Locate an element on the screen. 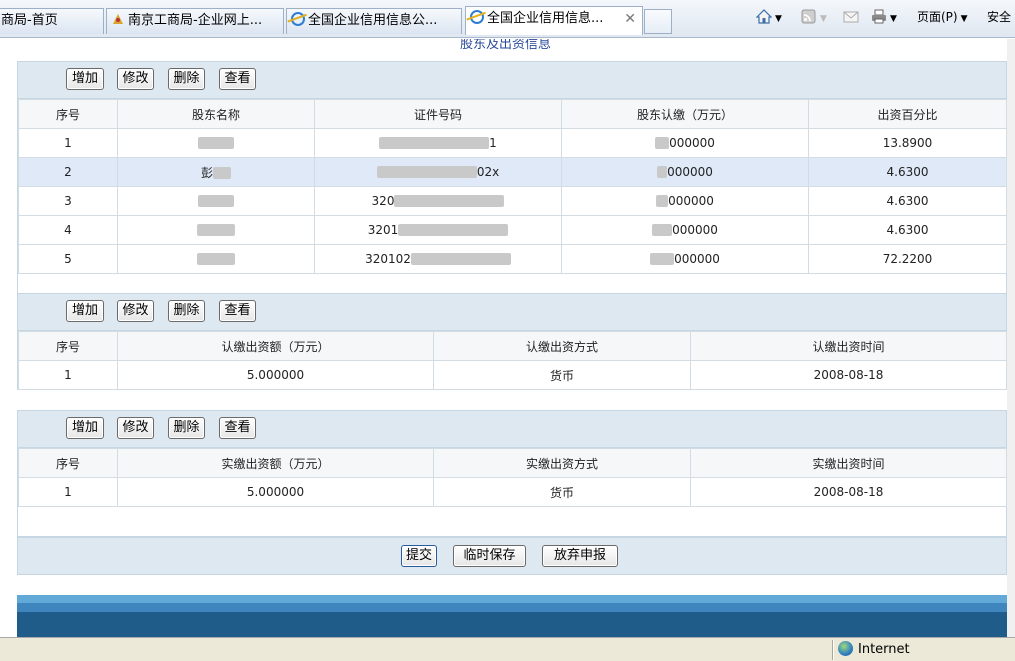 The image size is (1015, 661). close-tab-icon: ✕ is located at coordinates (630, 19).